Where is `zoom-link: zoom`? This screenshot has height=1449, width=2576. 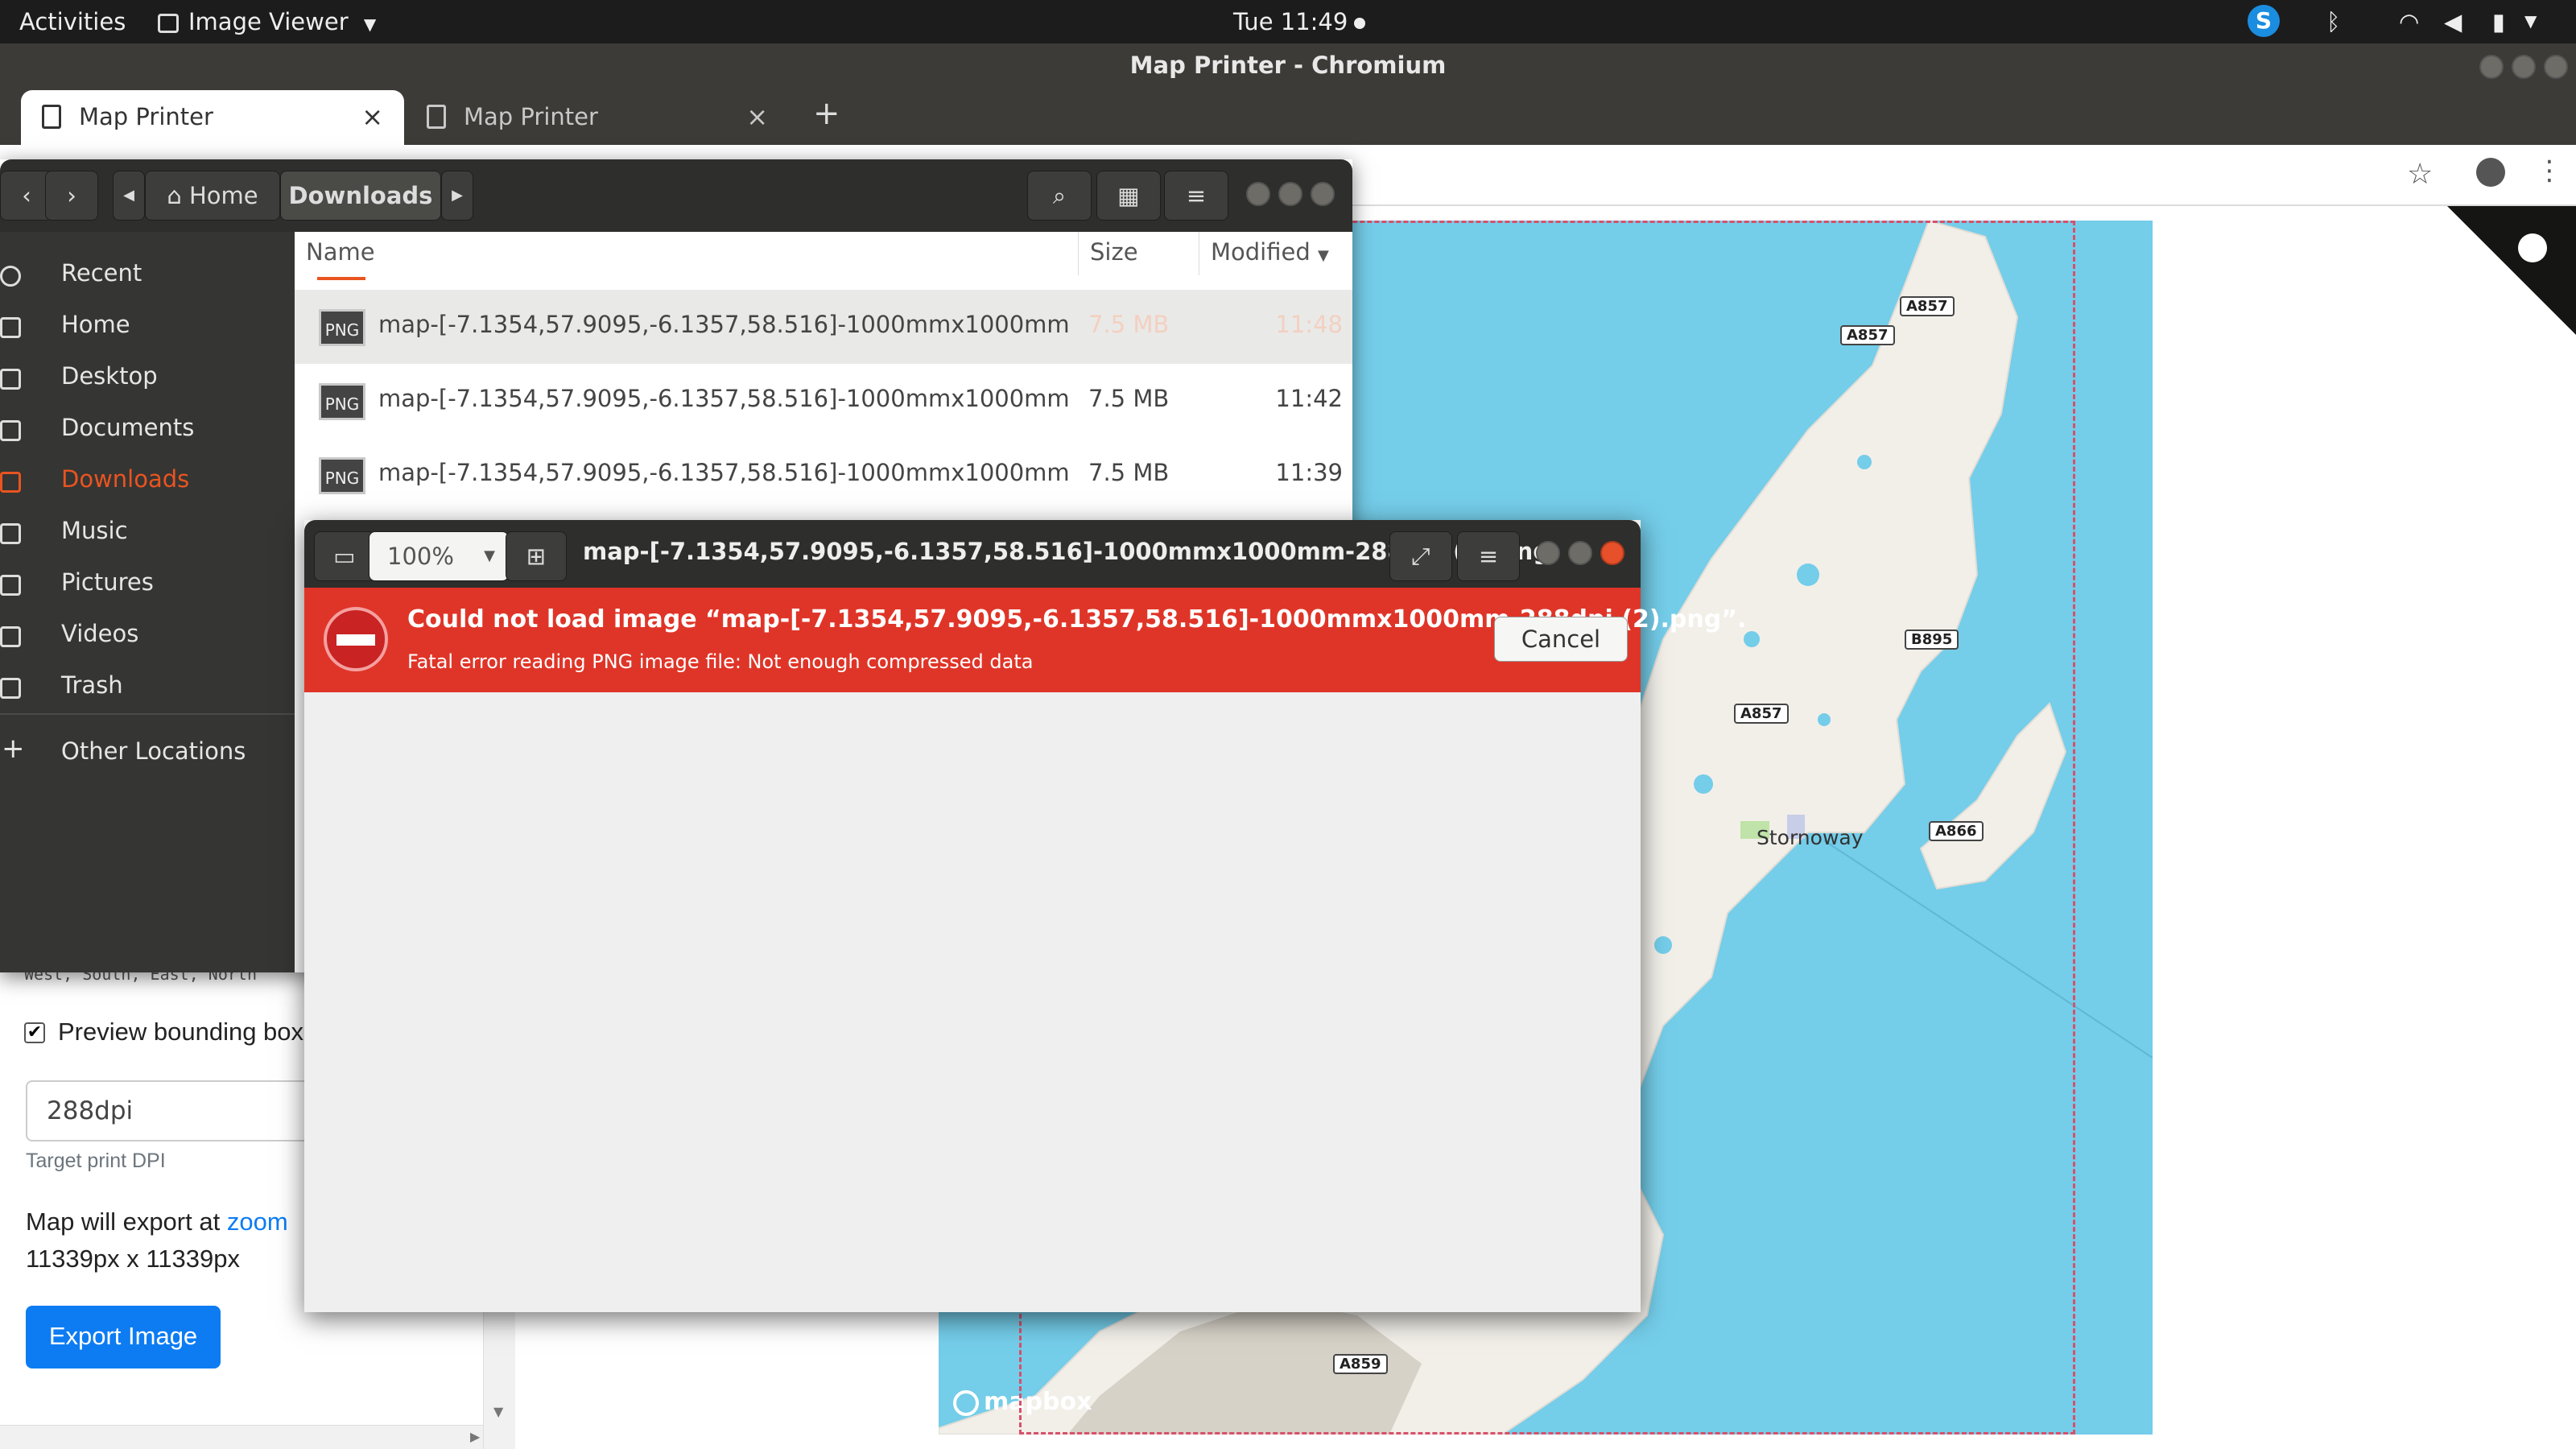 zoom-link: zoom is located at coordinates (257, 1222).